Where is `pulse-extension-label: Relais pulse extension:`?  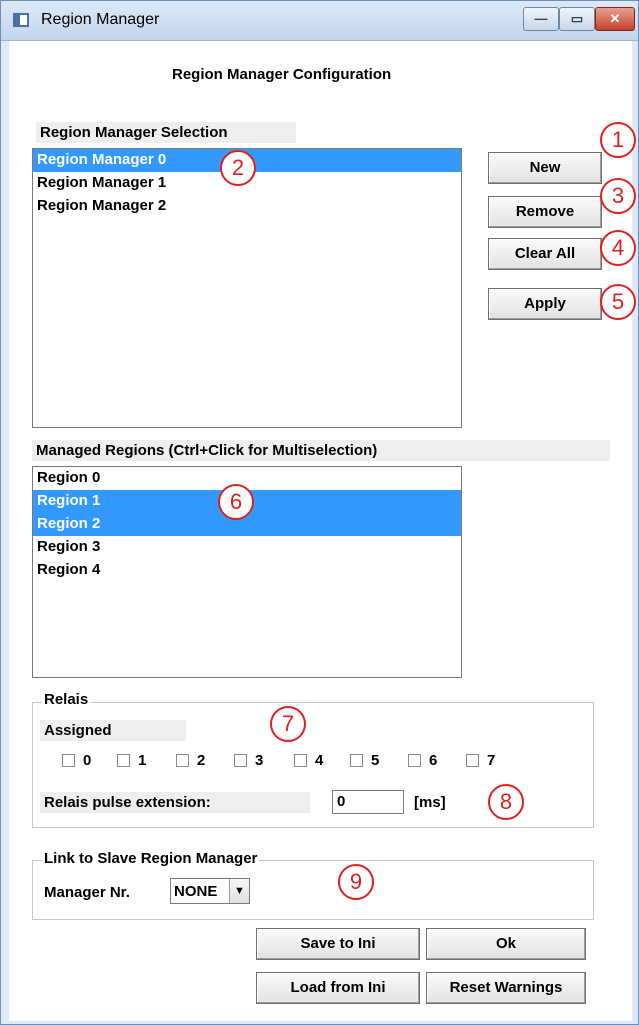
pulse-extension-label: Relais pulse extension: is located at coordinates (175, 802).